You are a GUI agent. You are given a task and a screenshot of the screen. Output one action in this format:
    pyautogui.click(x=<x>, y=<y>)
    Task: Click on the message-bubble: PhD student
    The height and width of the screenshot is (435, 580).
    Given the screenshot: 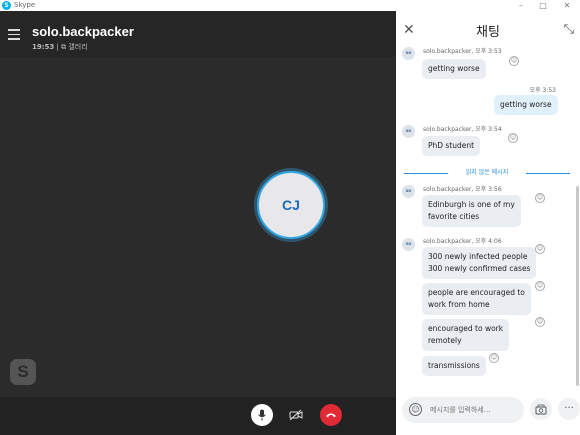 What is the action you would take?
    pyautogui.click(x=451, y=146)
    